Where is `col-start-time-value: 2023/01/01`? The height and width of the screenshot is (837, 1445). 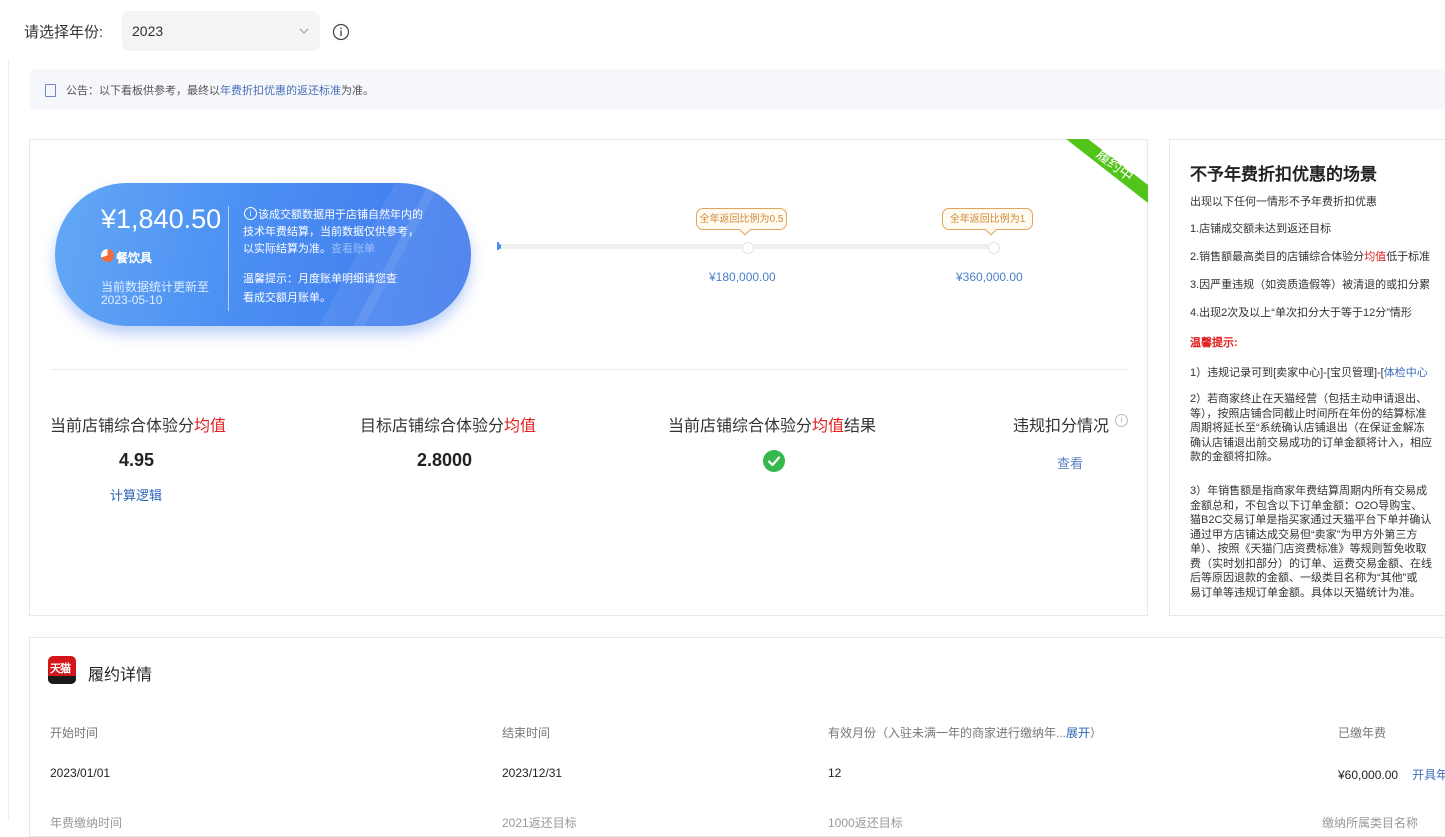 col-start-time-value: 2023/01/01 is located at coordinates (80, 773).